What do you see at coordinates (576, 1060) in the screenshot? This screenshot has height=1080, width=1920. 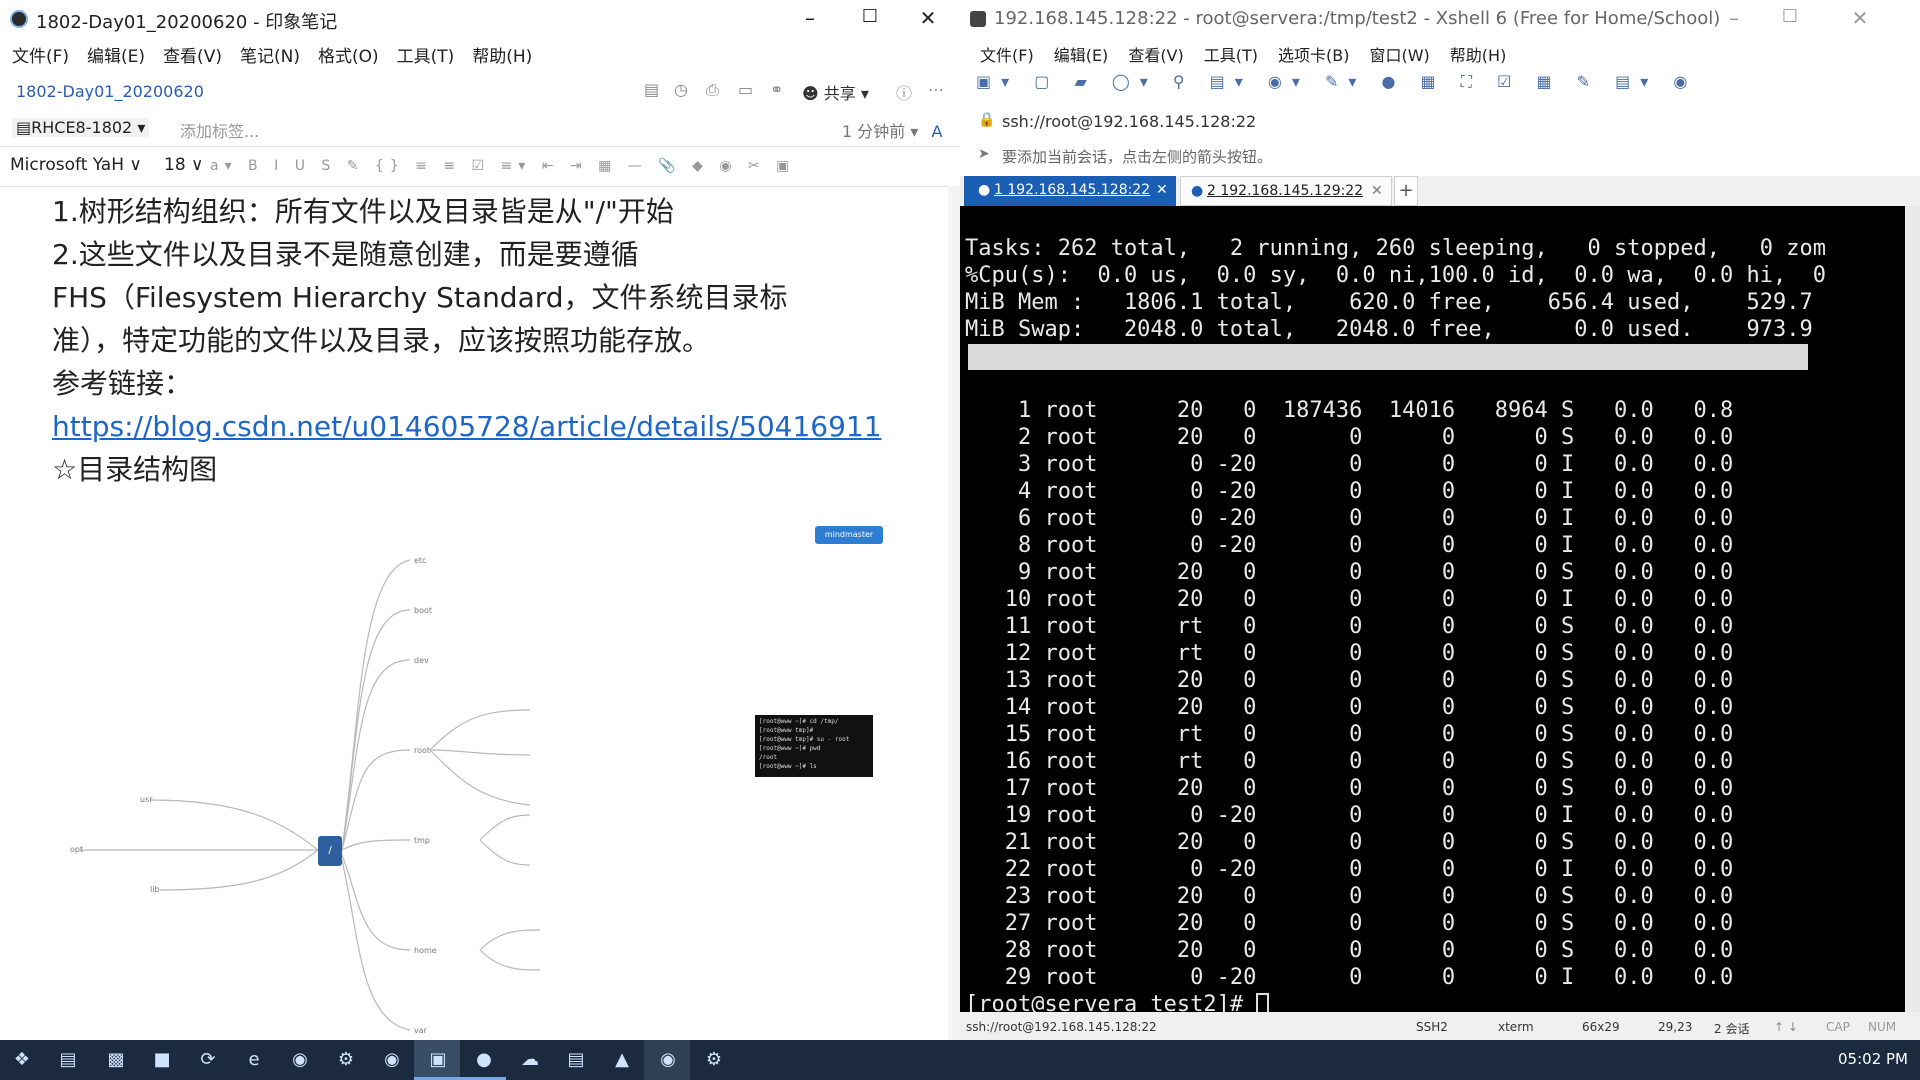 I see `app-icon-6: ▤` at bounding box center [576, 1060].